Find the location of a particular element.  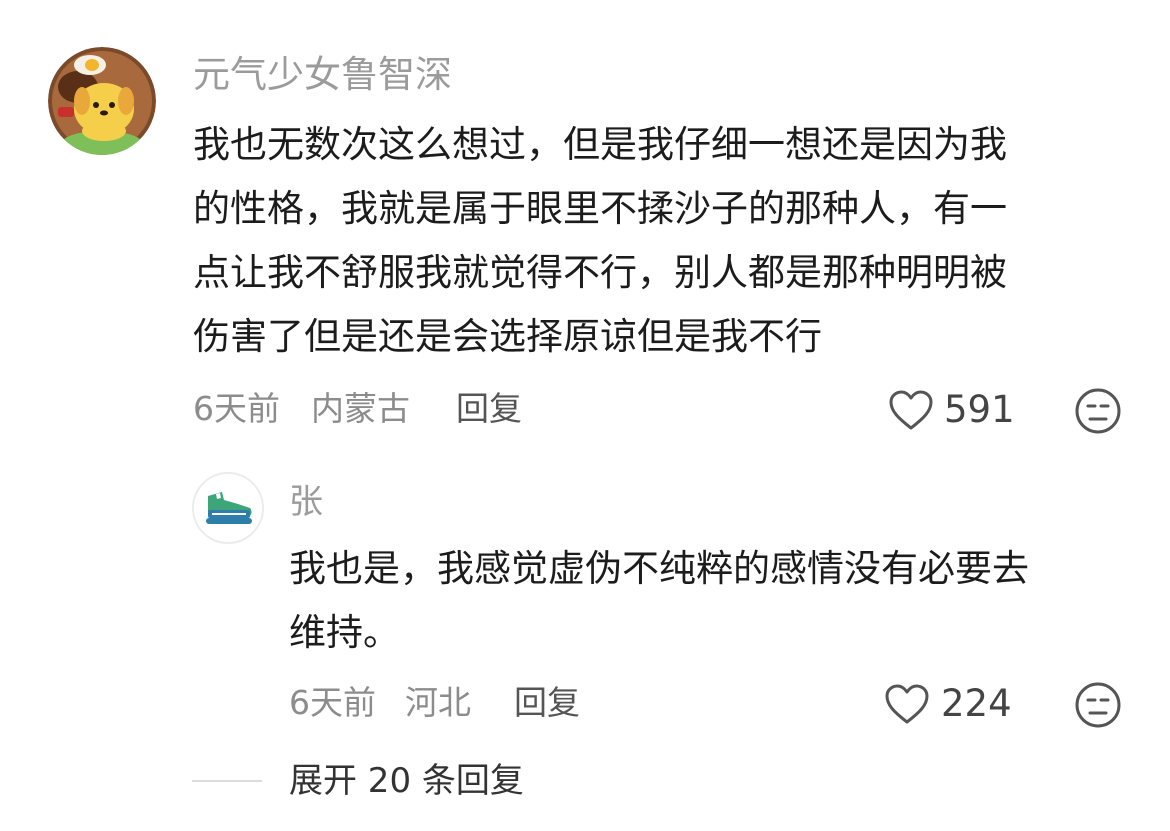

comment-location: 内蒙古 is located at coordinates (360, 408).